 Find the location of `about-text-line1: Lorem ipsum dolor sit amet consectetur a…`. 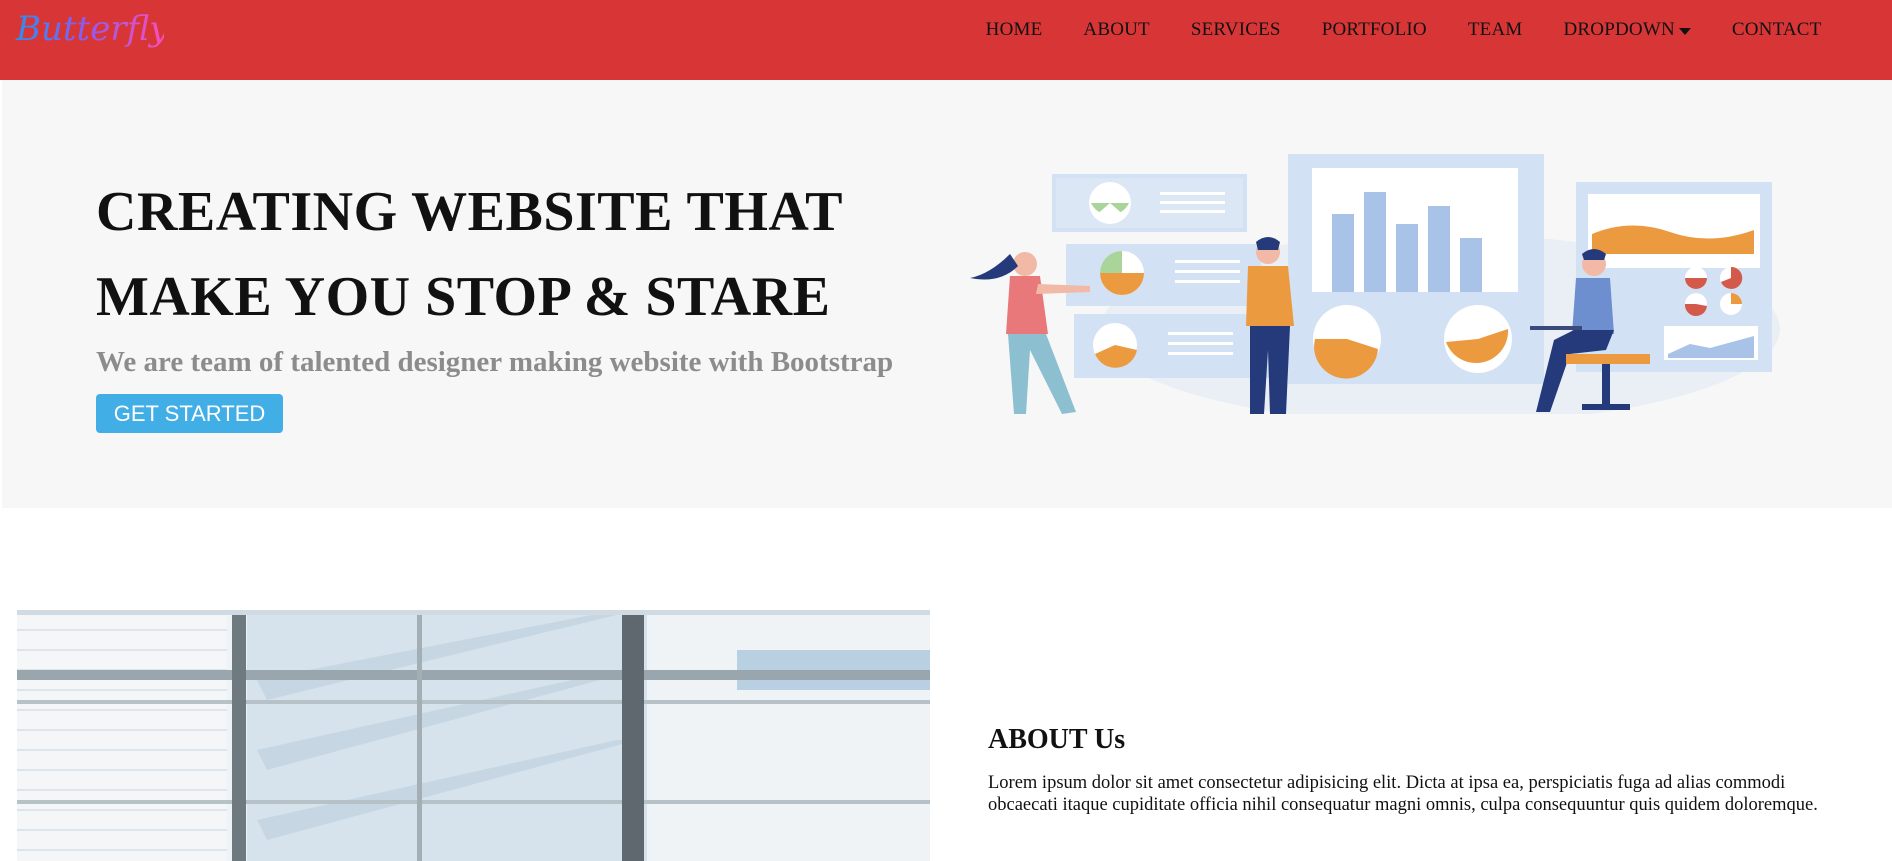

about-text-line1: Lorem ipsum dolor sit amet consectetur a… is located at coordinates (1387, 783).